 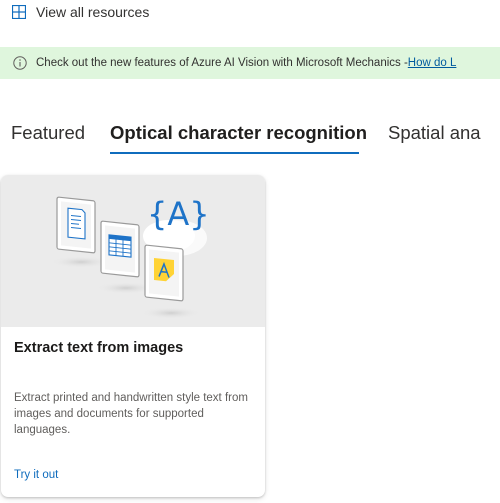 I want to click on card-title: Extract text from images, so click(x=99, y=348).